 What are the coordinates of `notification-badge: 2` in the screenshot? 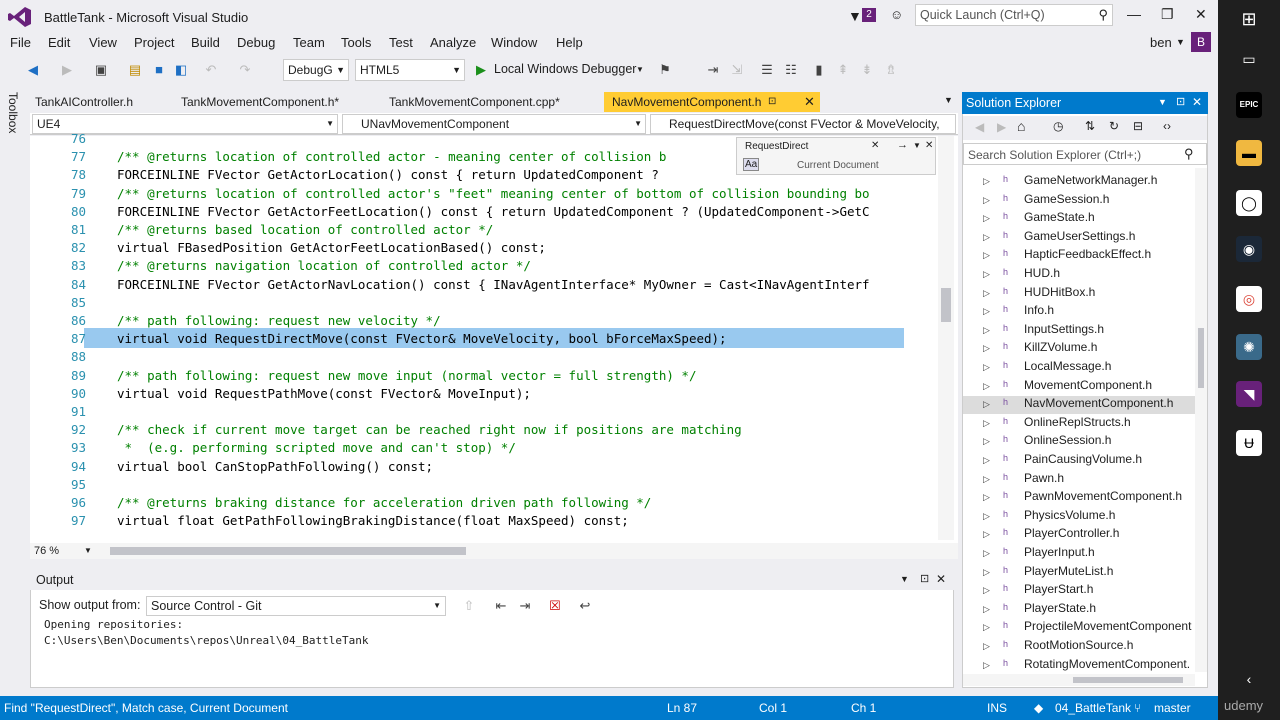 It's located at (869, 15).